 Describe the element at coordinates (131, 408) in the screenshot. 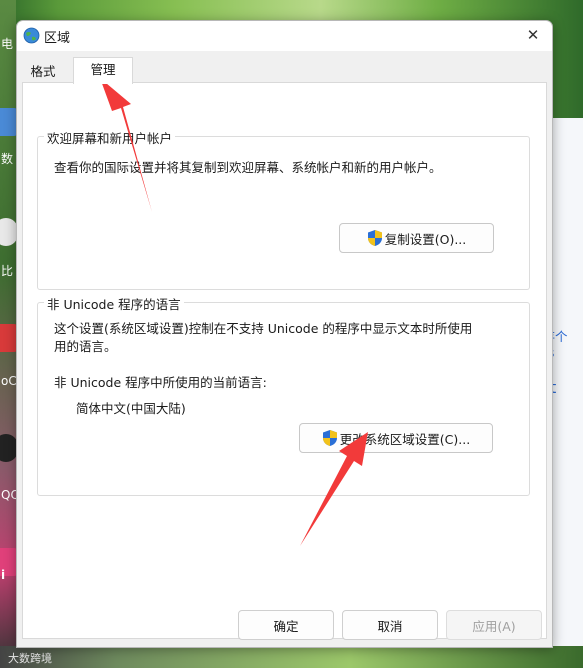

I see `current-language-value: 简体中文(中国大陆)` at that location.